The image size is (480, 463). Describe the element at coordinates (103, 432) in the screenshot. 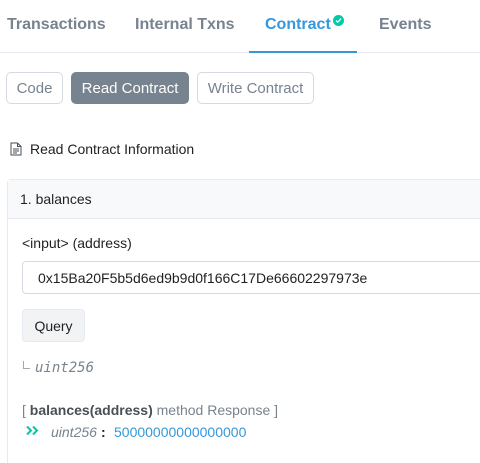

I see `result-colon: :` at that location.